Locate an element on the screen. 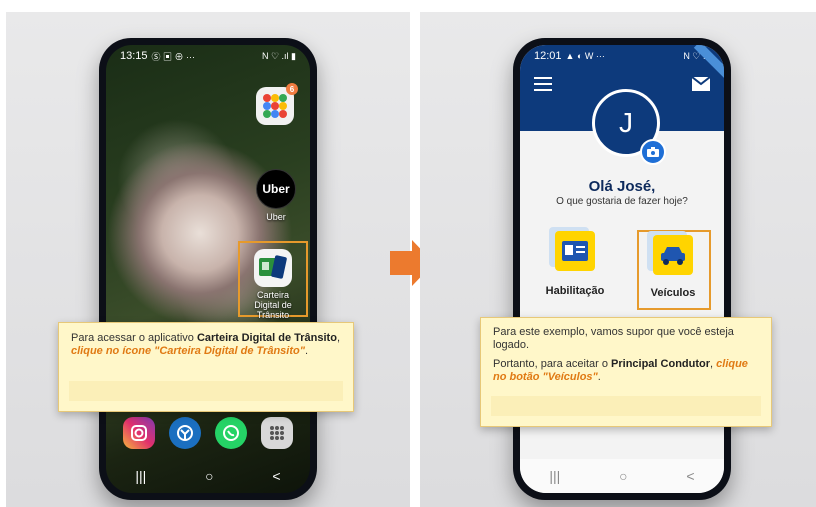 This screenshot has height=507, width=816. status-bar: 13:15 Ⓢ ▣ ⊕ ··· N ♡ .ıl ▮ is located at coordinates (208, 56).